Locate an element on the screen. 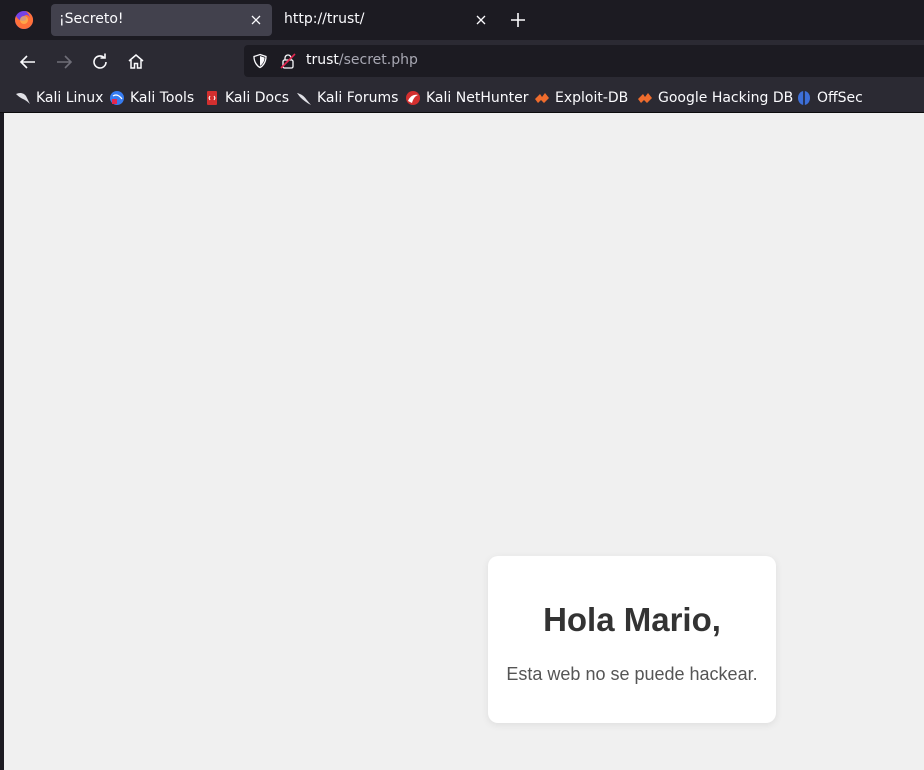  bookmark-kali-docs: Kali Docs is located at coordinates (246, 98).